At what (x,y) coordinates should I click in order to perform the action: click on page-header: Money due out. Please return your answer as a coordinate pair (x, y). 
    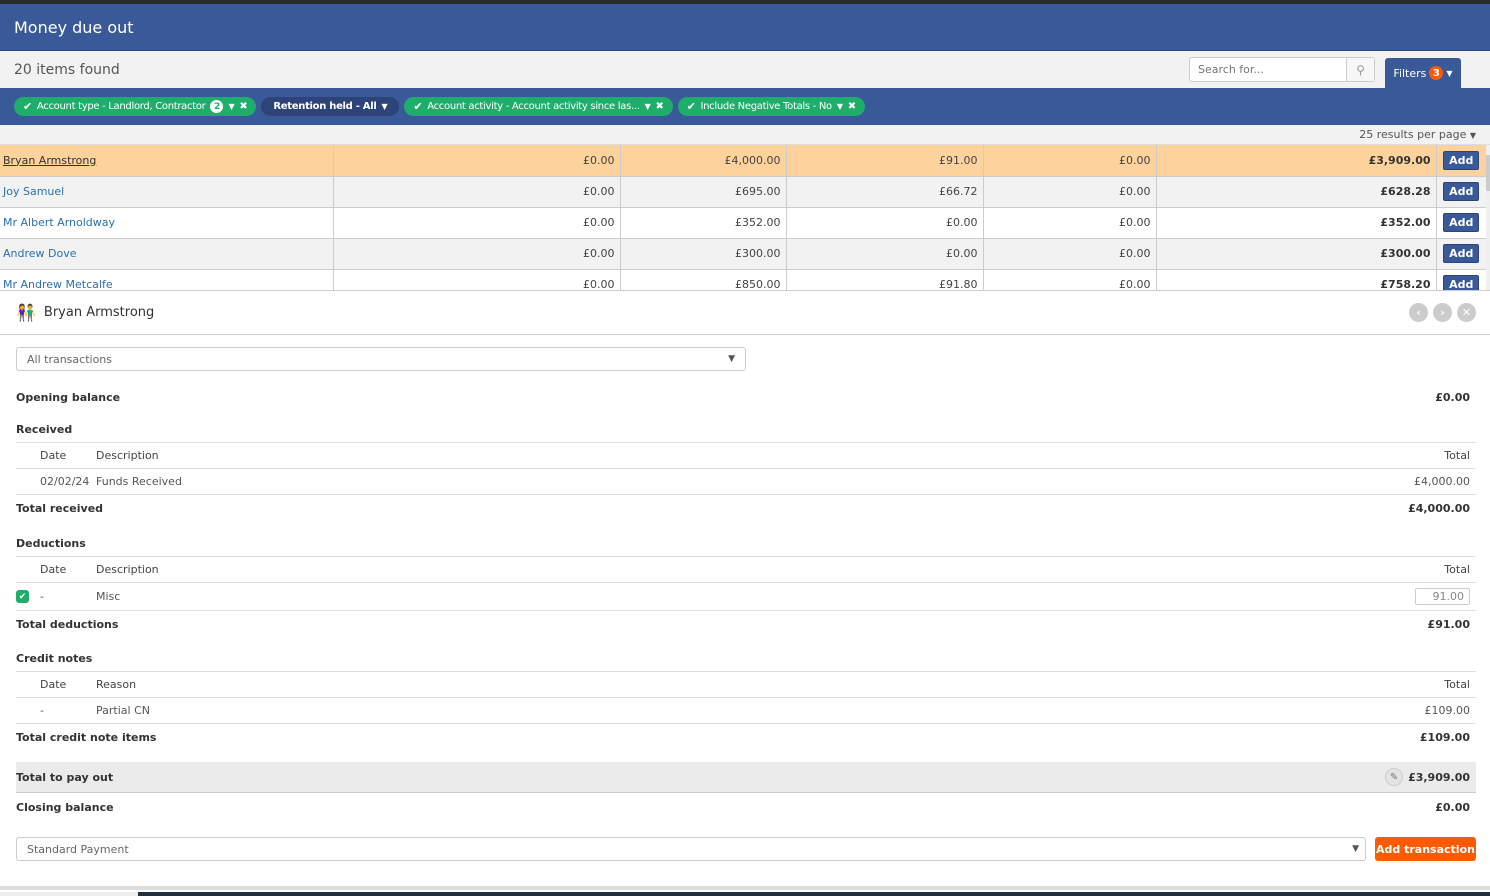
    Looking at the image, I should click on (745, 27).